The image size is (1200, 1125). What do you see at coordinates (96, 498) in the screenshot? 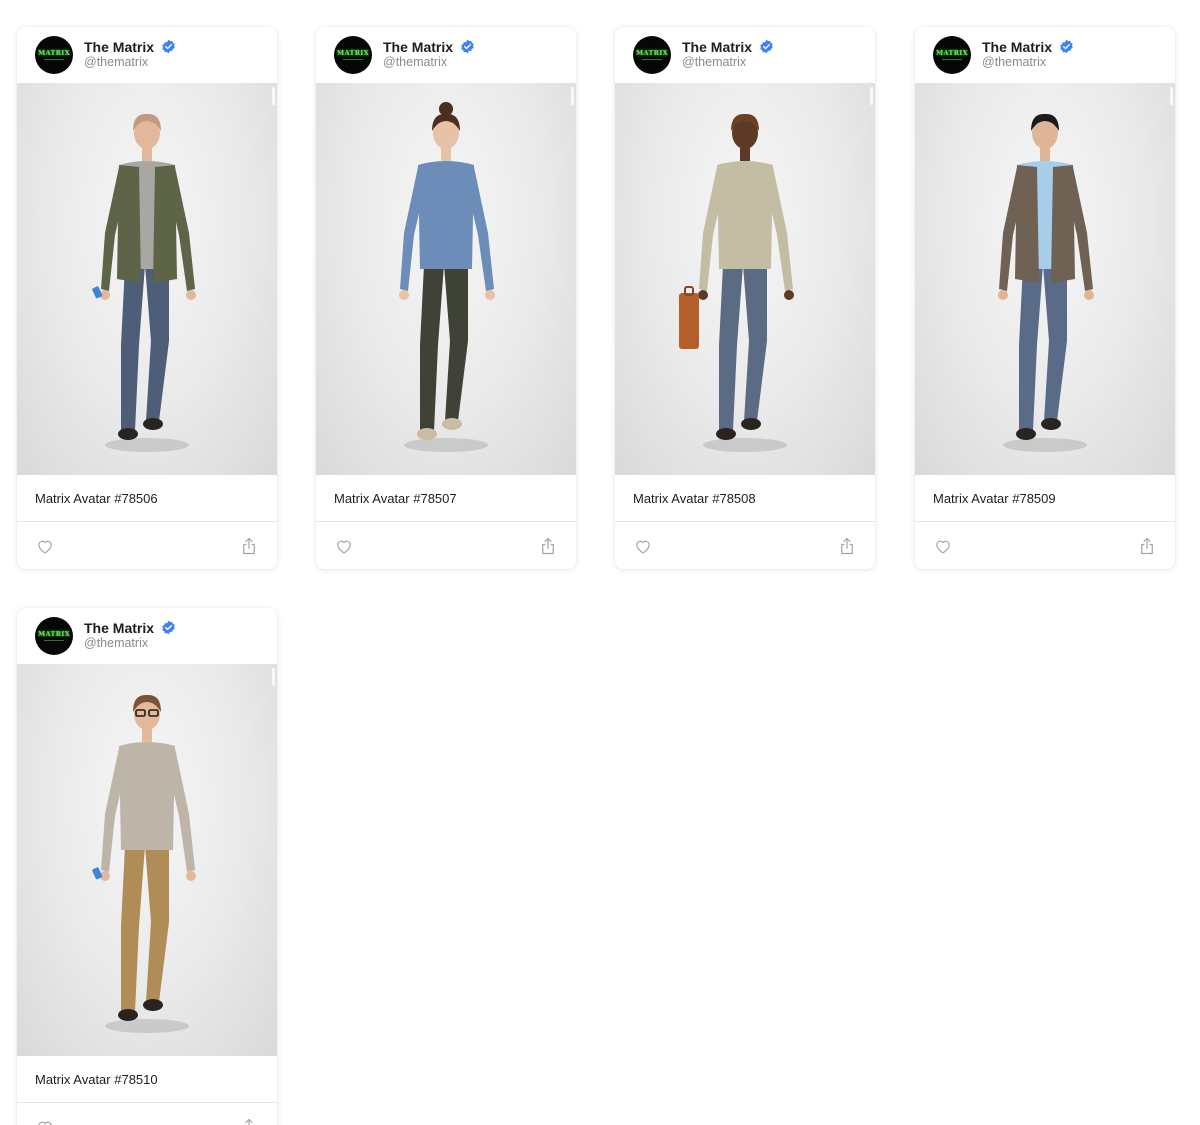
I see `avatar-title: Matrix Avatar #78506` at bounding box center [96, 498].